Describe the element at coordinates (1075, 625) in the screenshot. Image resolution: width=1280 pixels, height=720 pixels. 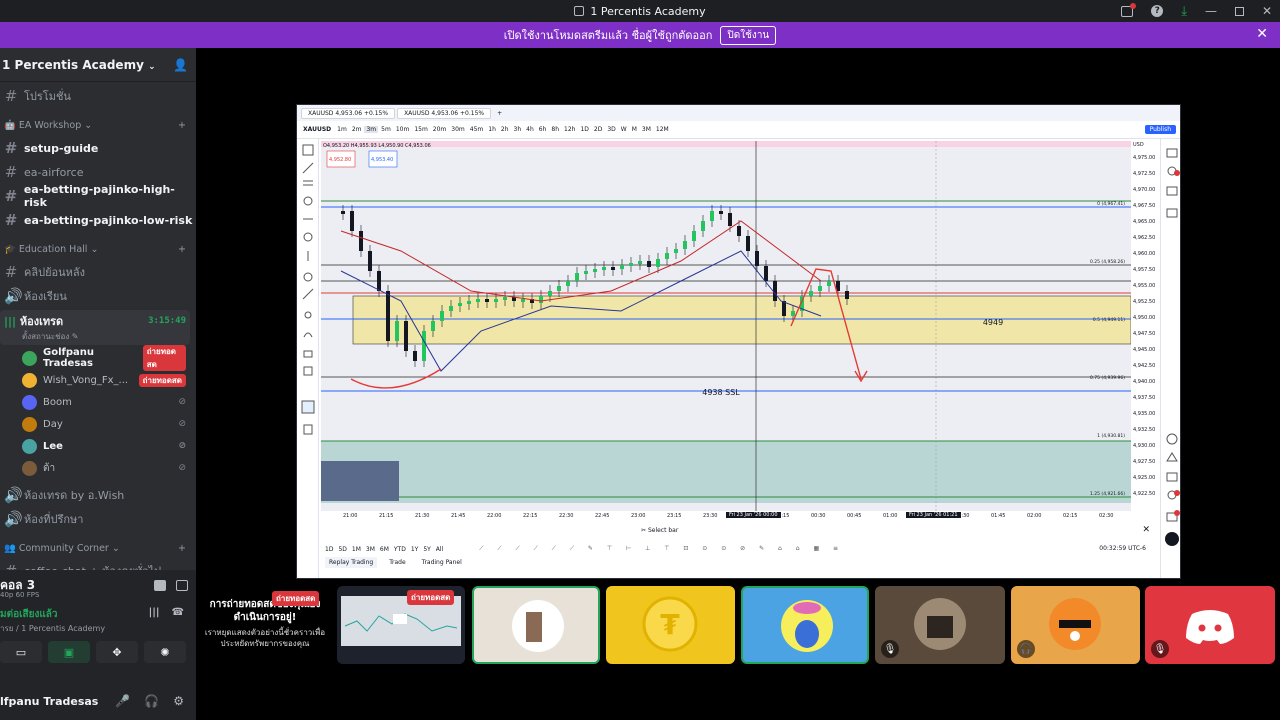
I see `tile-user-6: 🎧` at that location.